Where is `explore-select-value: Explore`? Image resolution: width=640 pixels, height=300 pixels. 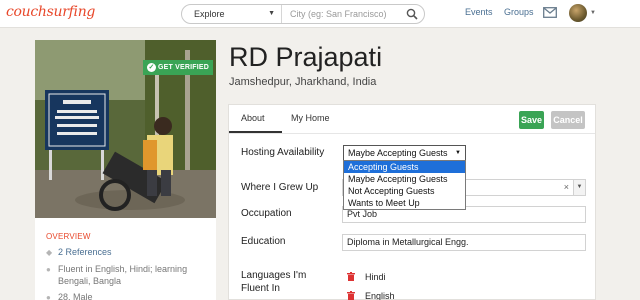 explore-select-value: Explore is located at coordinates (209, 14).